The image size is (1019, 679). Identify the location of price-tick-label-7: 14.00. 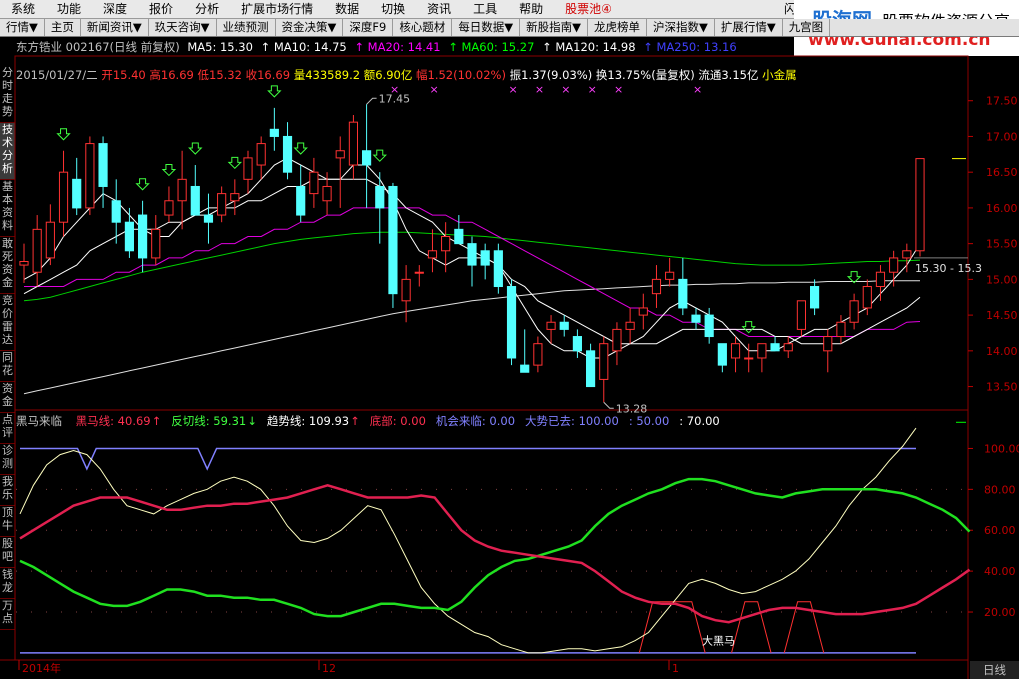
(1002, 351).